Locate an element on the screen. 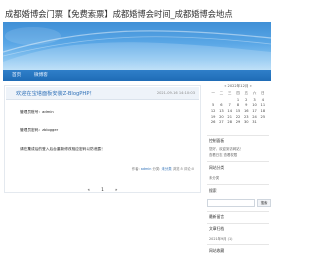 The image size is (320, 258). calendar-day: 19 is located at coordinates (213, 116).